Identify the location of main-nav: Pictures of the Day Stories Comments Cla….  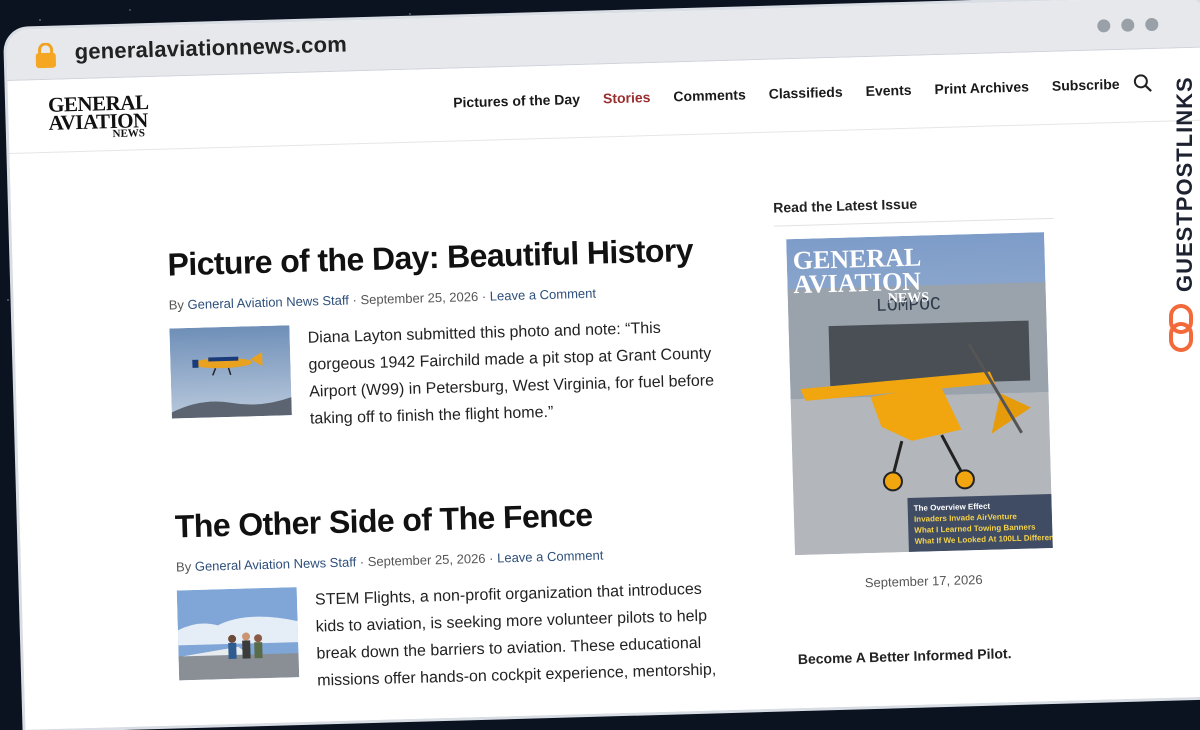
(798, 93).